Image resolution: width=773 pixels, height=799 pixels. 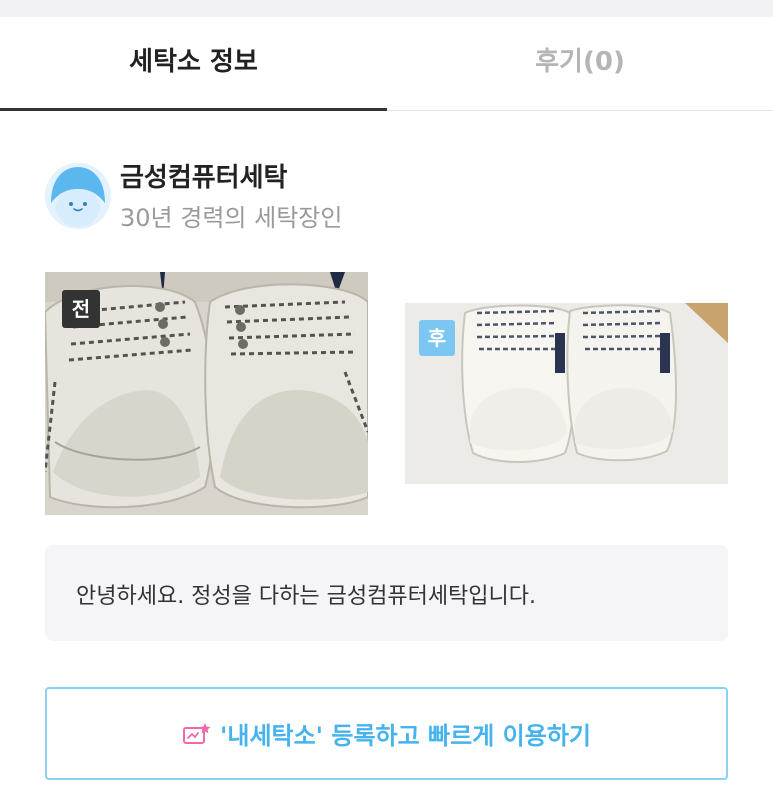 I want to click on star-card-icon, so click(x=197, y=733).